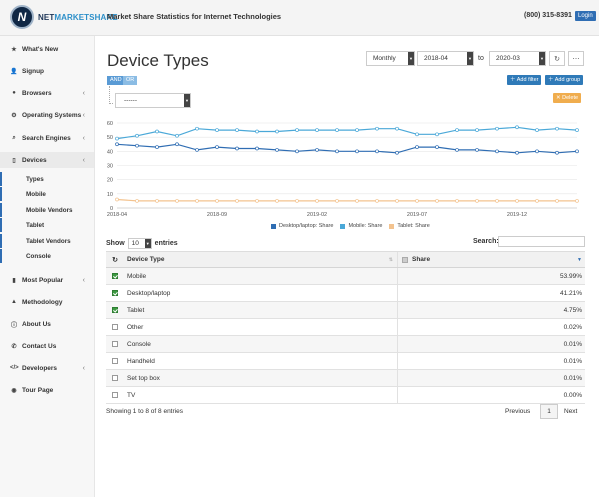 This screenshot has width=599, height=497. I want to click on legend-item: Tablet: Share, so click(409, 226).